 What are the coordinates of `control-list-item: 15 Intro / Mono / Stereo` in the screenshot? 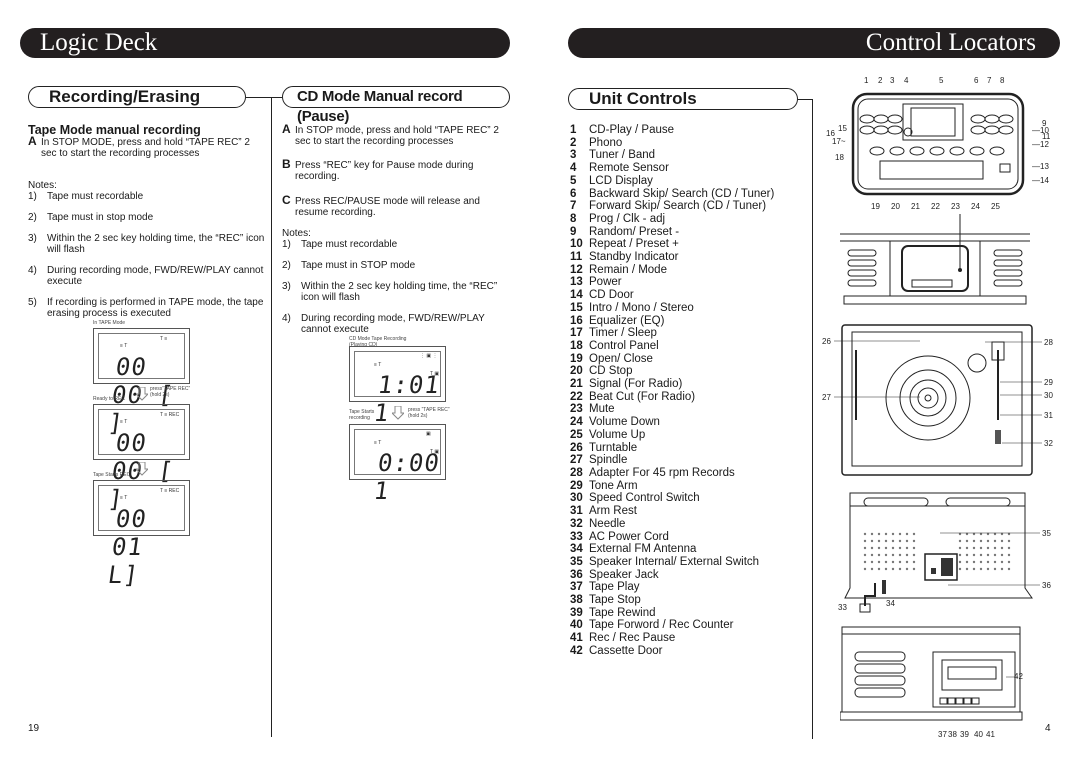 It's located at (672, 308).